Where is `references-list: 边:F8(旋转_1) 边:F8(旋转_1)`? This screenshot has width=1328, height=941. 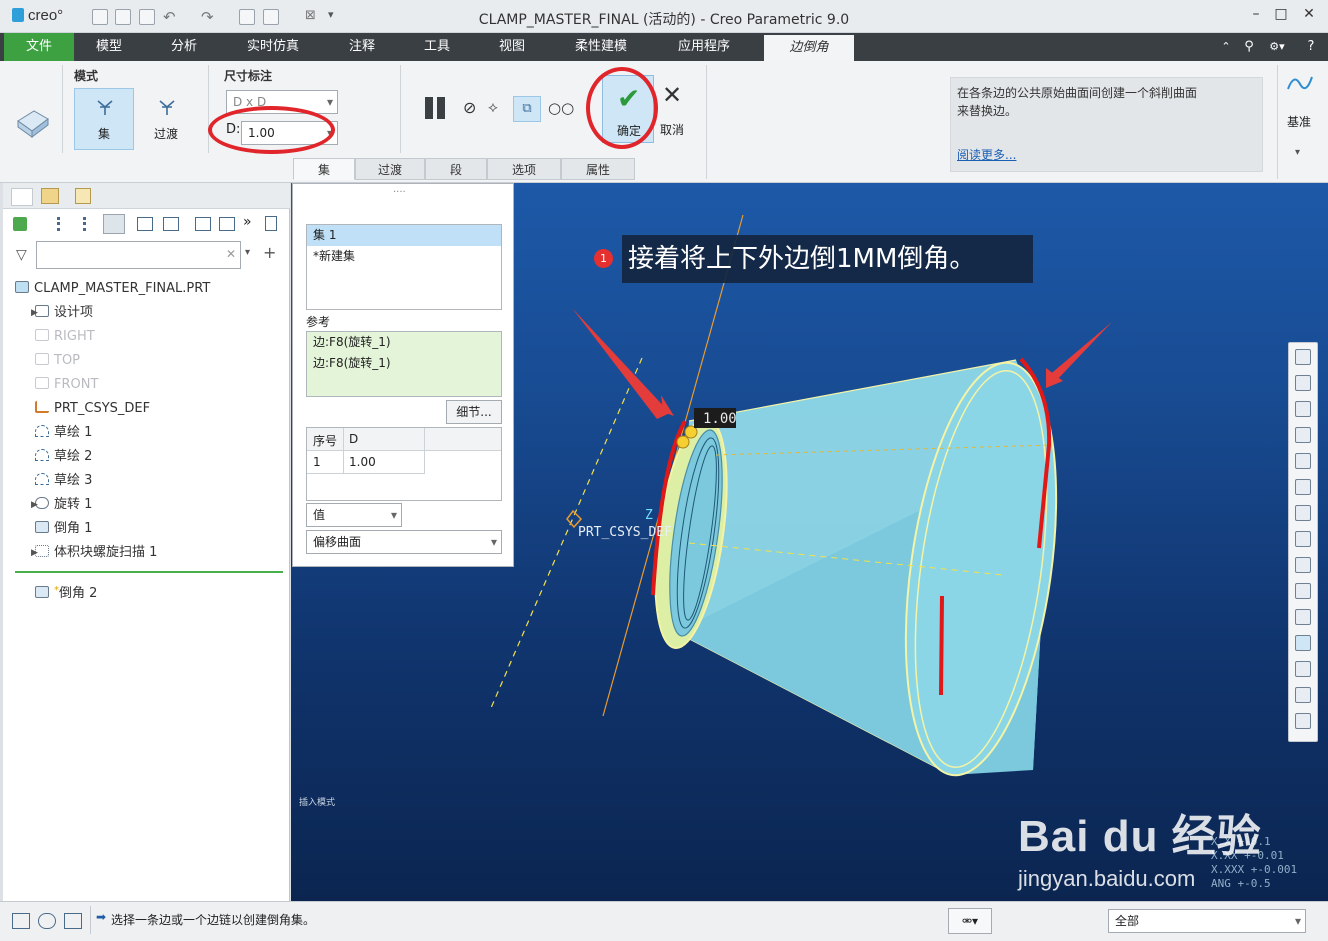
references-list: 边:F8(旋转_1) 边:F8(旋转_1) is located at coordinates (404, 364).